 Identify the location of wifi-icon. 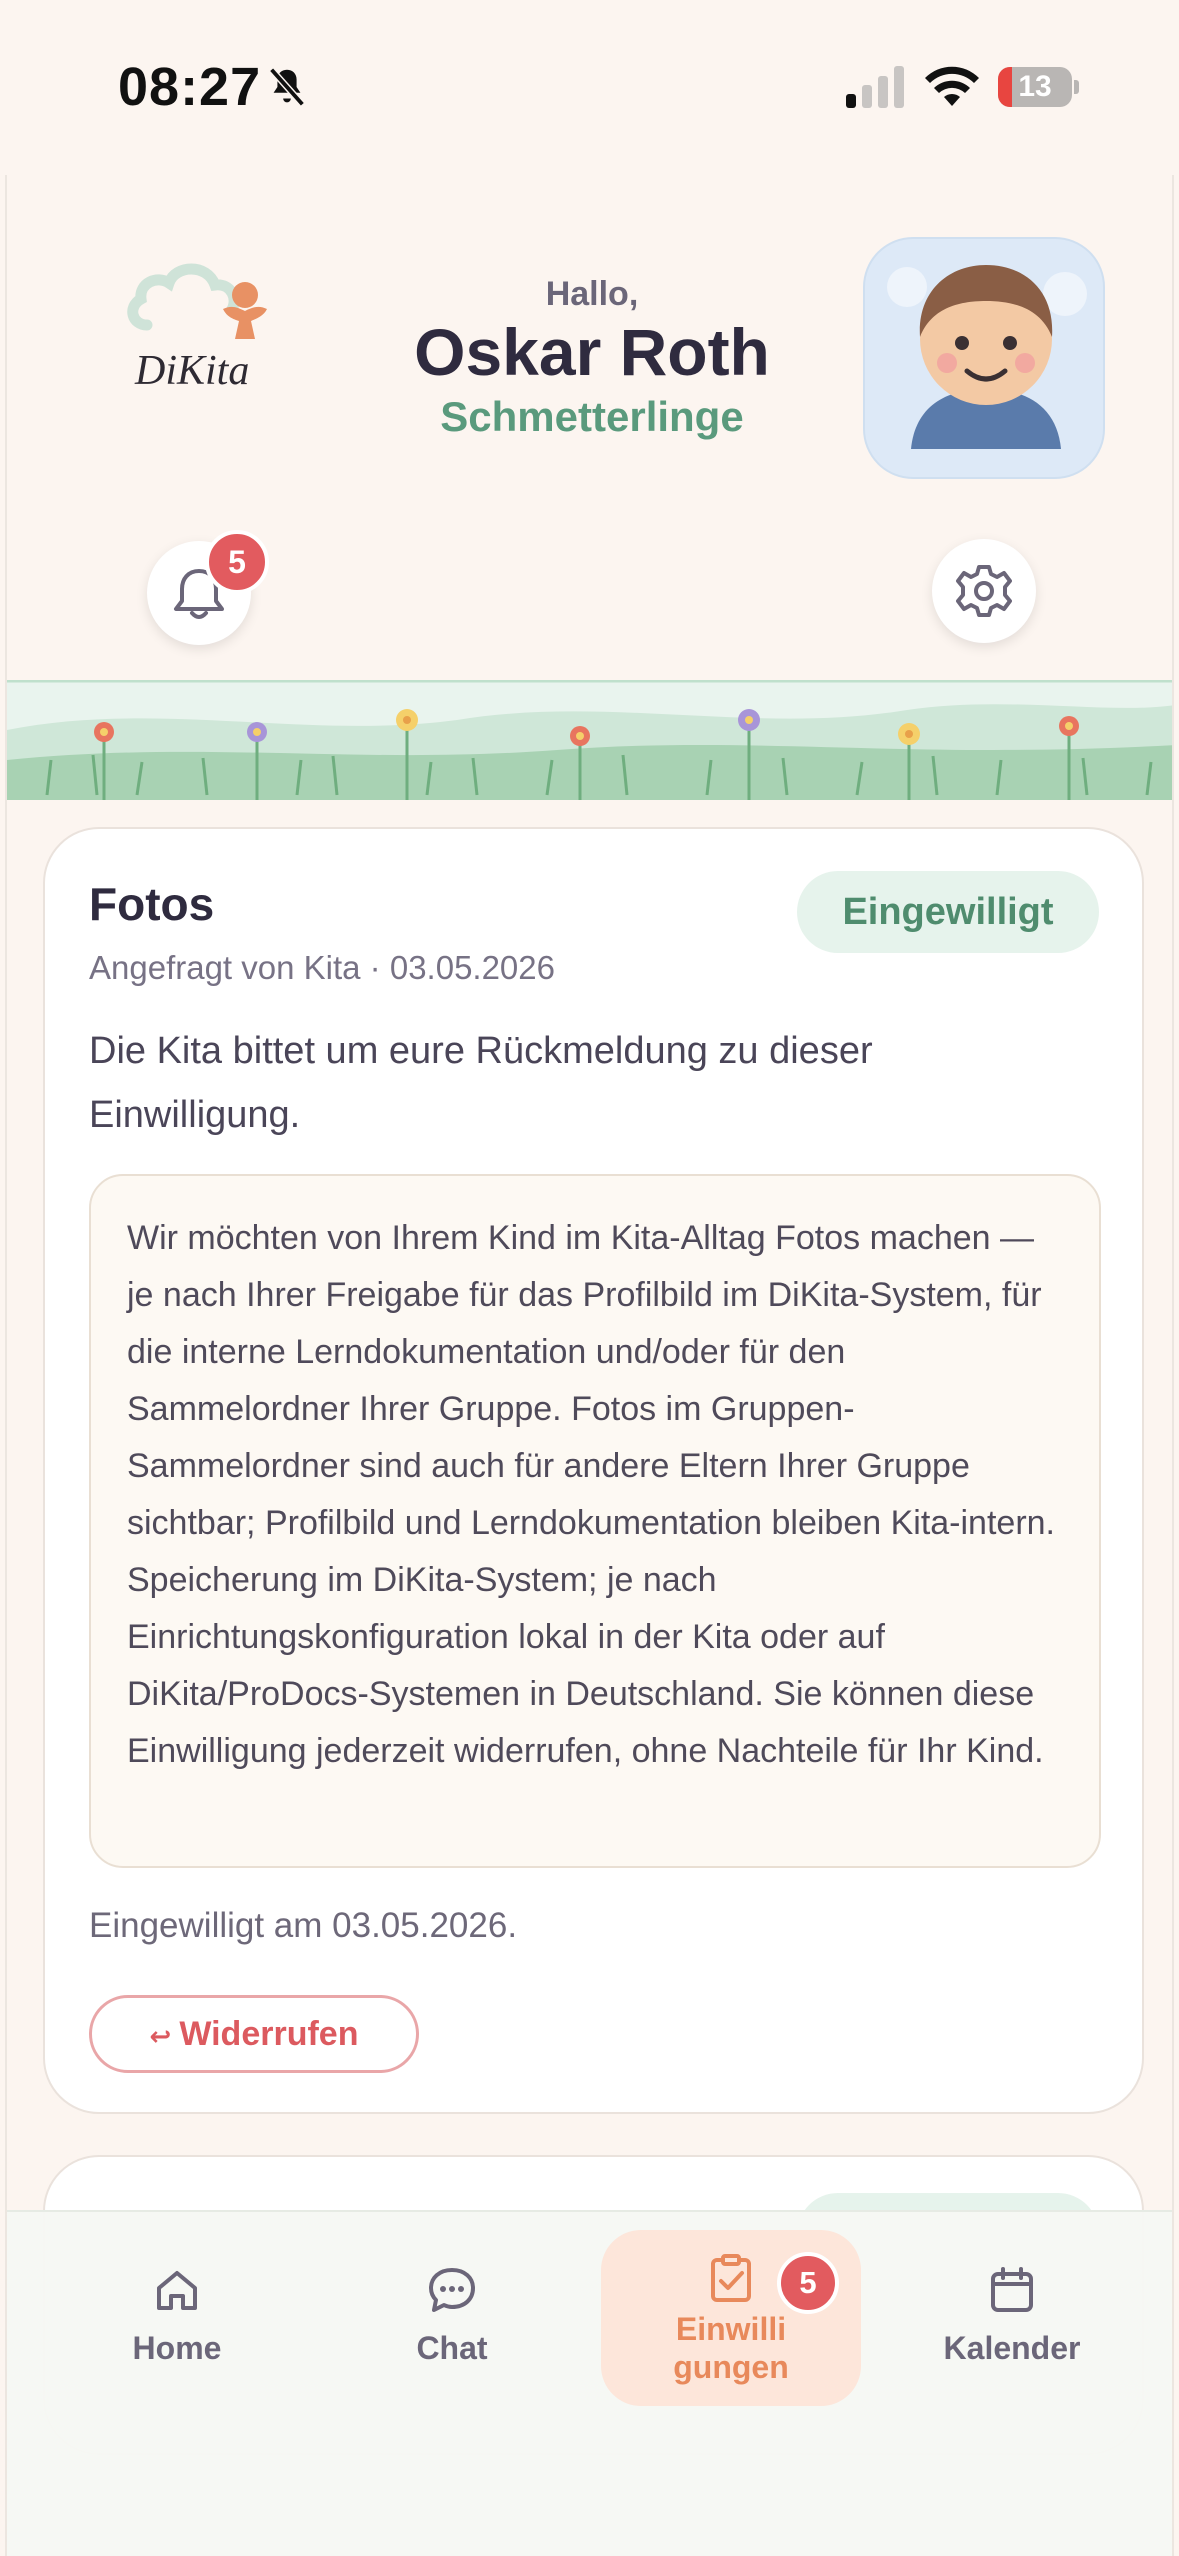
(952, 86).